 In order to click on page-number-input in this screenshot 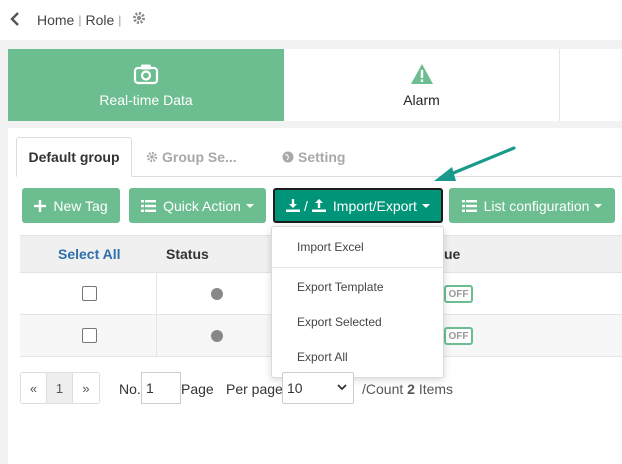, I will do `click(161, 388)`.